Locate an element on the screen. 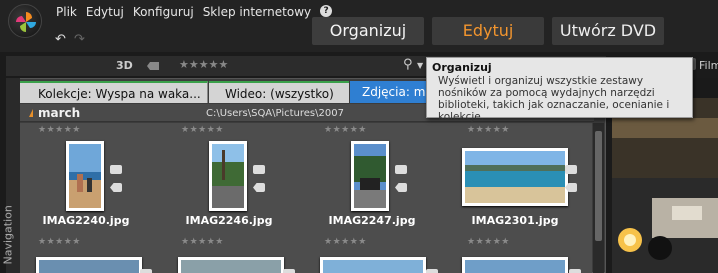 The image size is (718, 273). list-item: ★★★★★ IMAG2240.jpg is located at coordinates (91, 177).